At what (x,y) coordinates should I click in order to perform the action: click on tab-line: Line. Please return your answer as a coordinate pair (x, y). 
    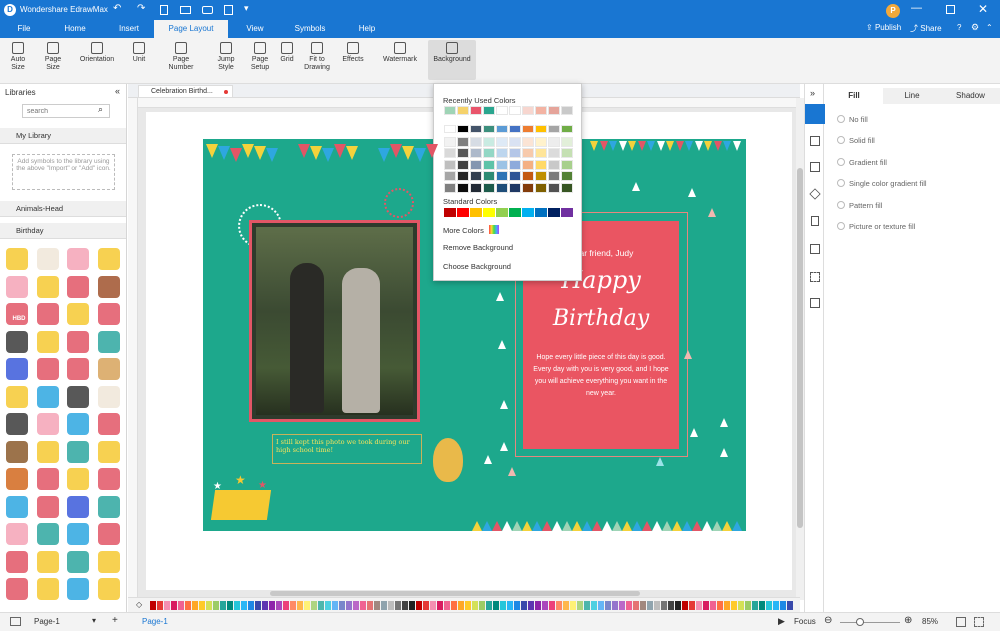
    Looking at the image, I should click on (912, 96).